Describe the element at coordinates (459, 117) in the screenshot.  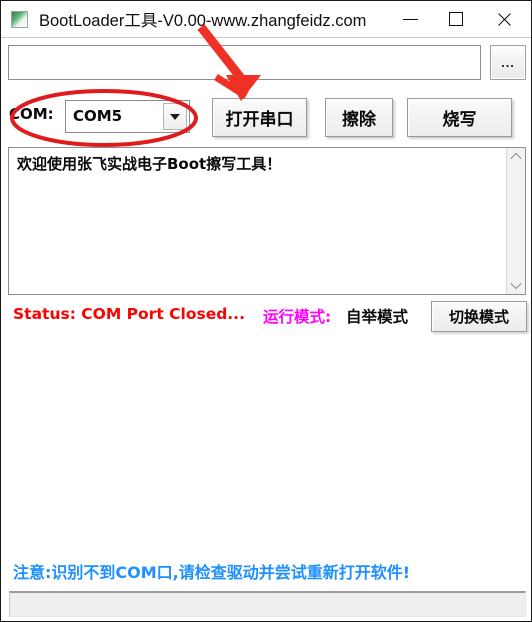
I see `flash-button: 烧写` at that location.